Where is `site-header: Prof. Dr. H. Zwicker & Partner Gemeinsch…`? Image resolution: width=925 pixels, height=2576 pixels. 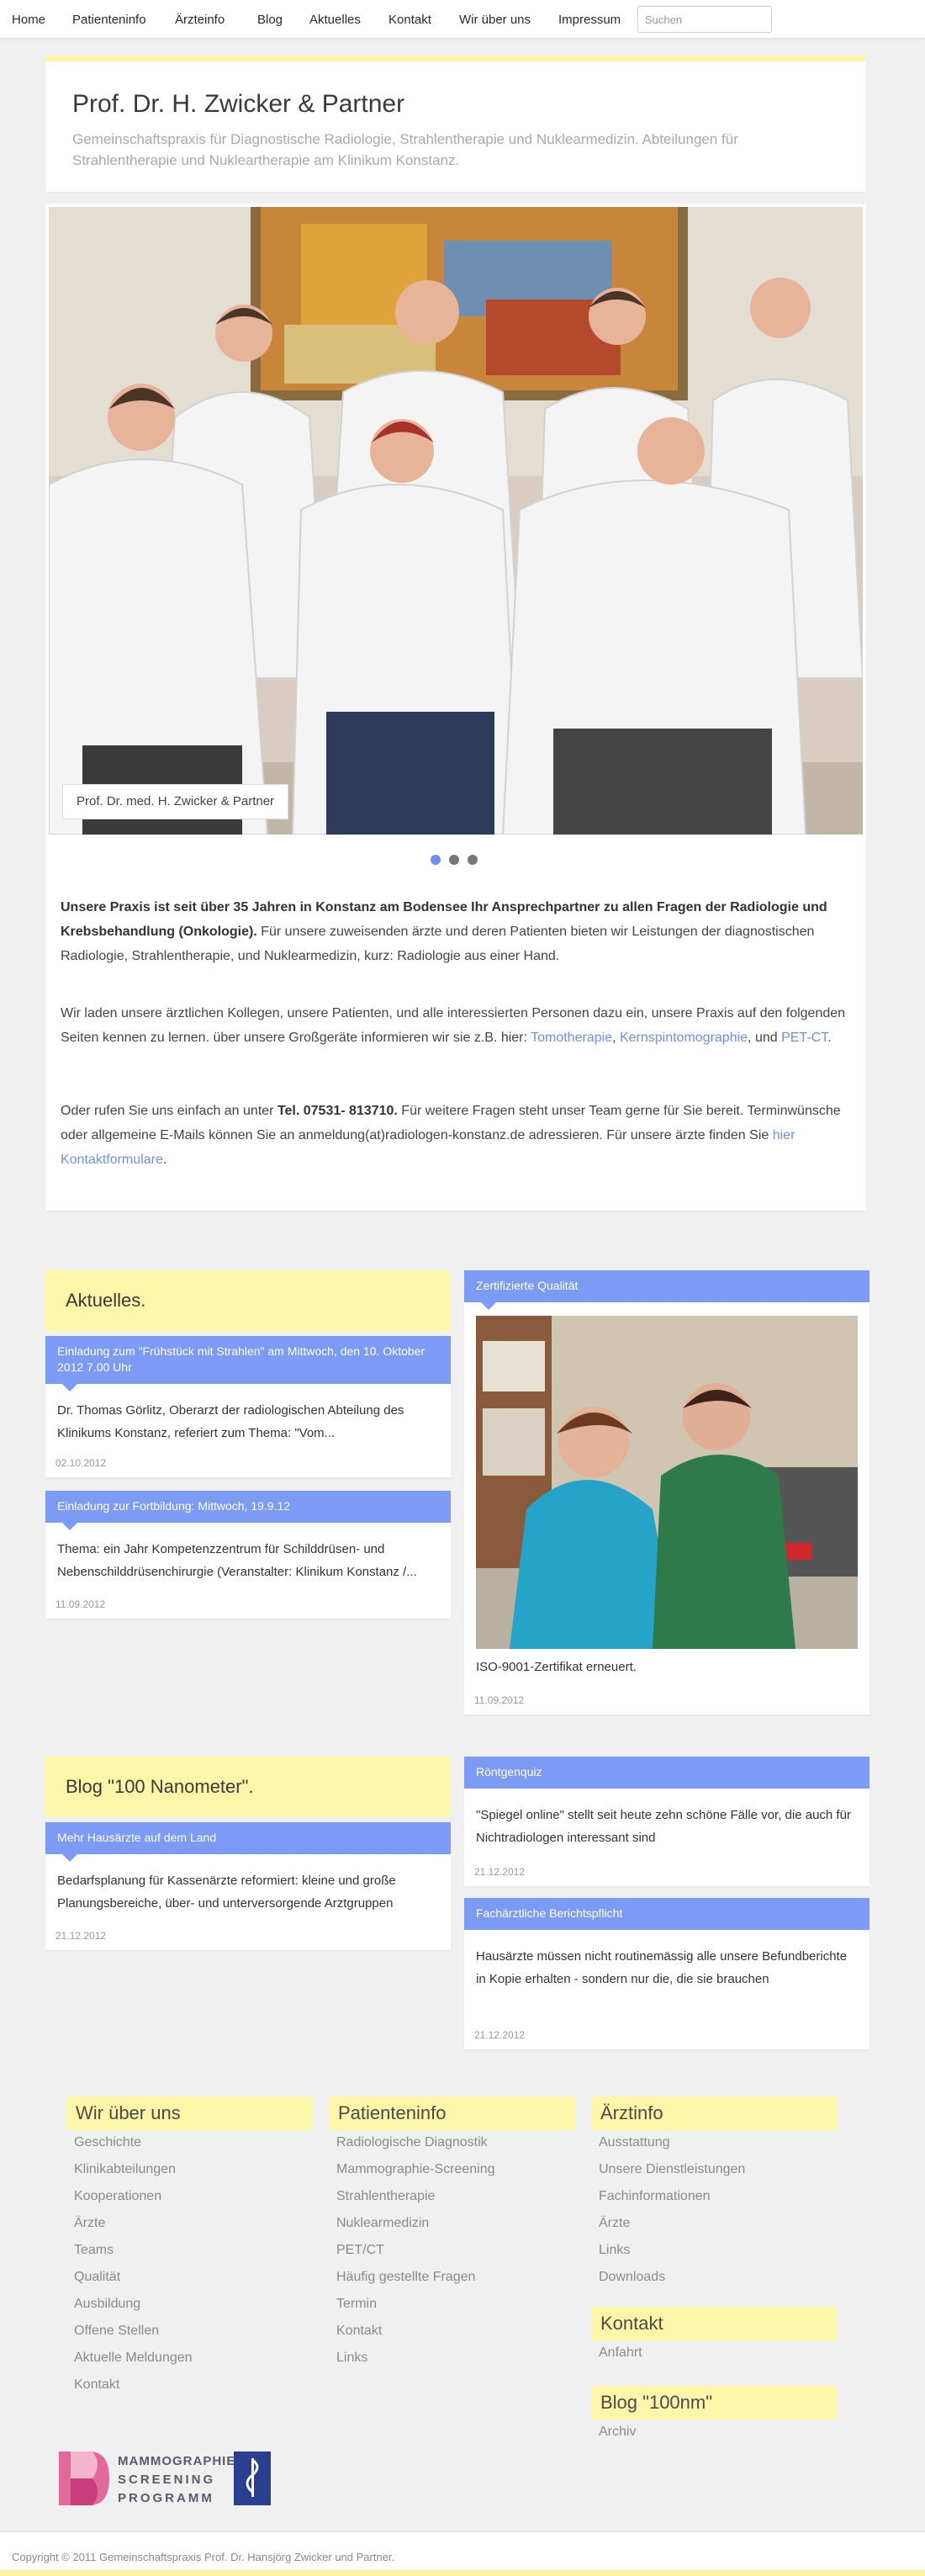
site-header: Prof. Dr. H. Zwicker & Partner Gemeinsch… is located at coordinates (456, 124).